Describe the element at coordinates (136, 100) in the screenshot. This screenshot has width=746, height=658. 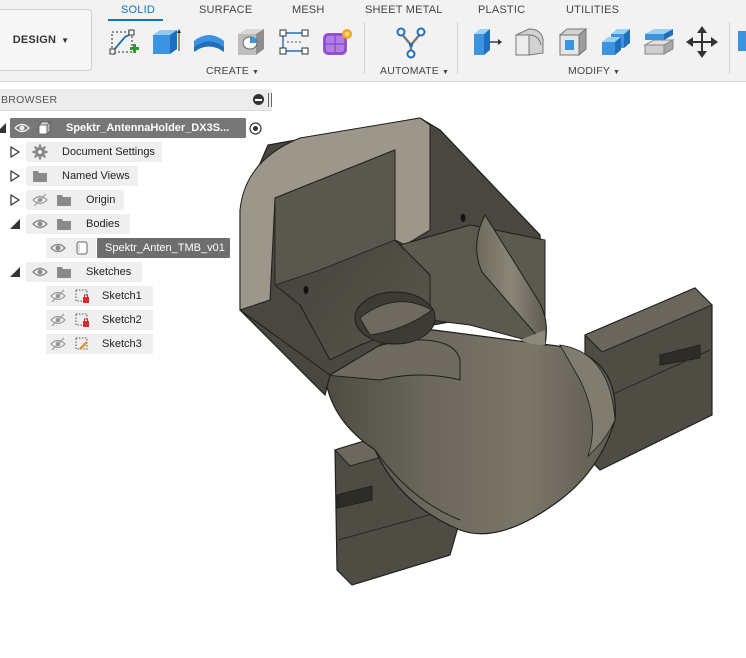
I see `browser-panel-header: BROWSER` at that location.